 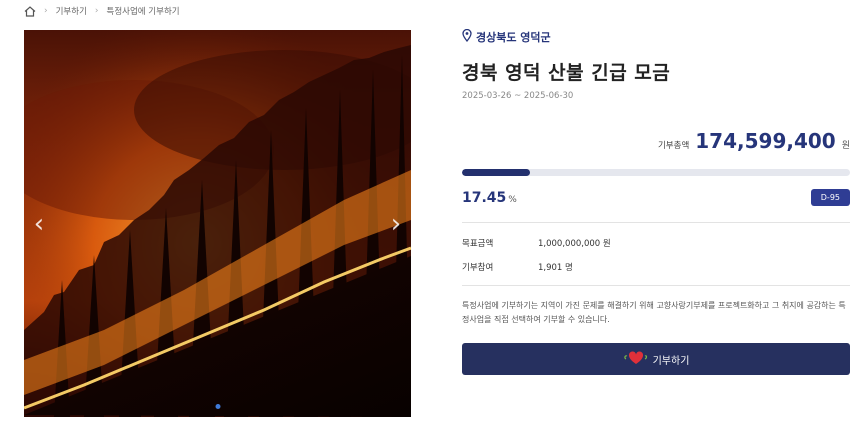 I want to click on amount-unit: 원, so click(x=845, y=146).